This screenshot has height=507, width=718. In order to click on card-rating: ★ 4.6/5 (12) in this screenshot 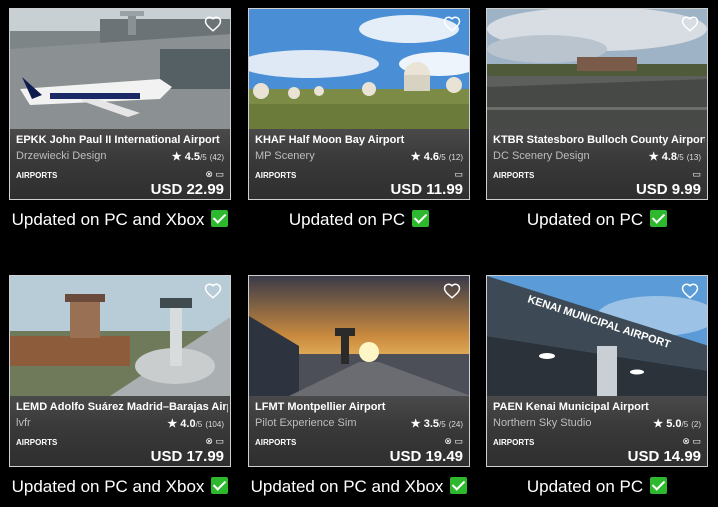, I will do `click(436, 157)`.